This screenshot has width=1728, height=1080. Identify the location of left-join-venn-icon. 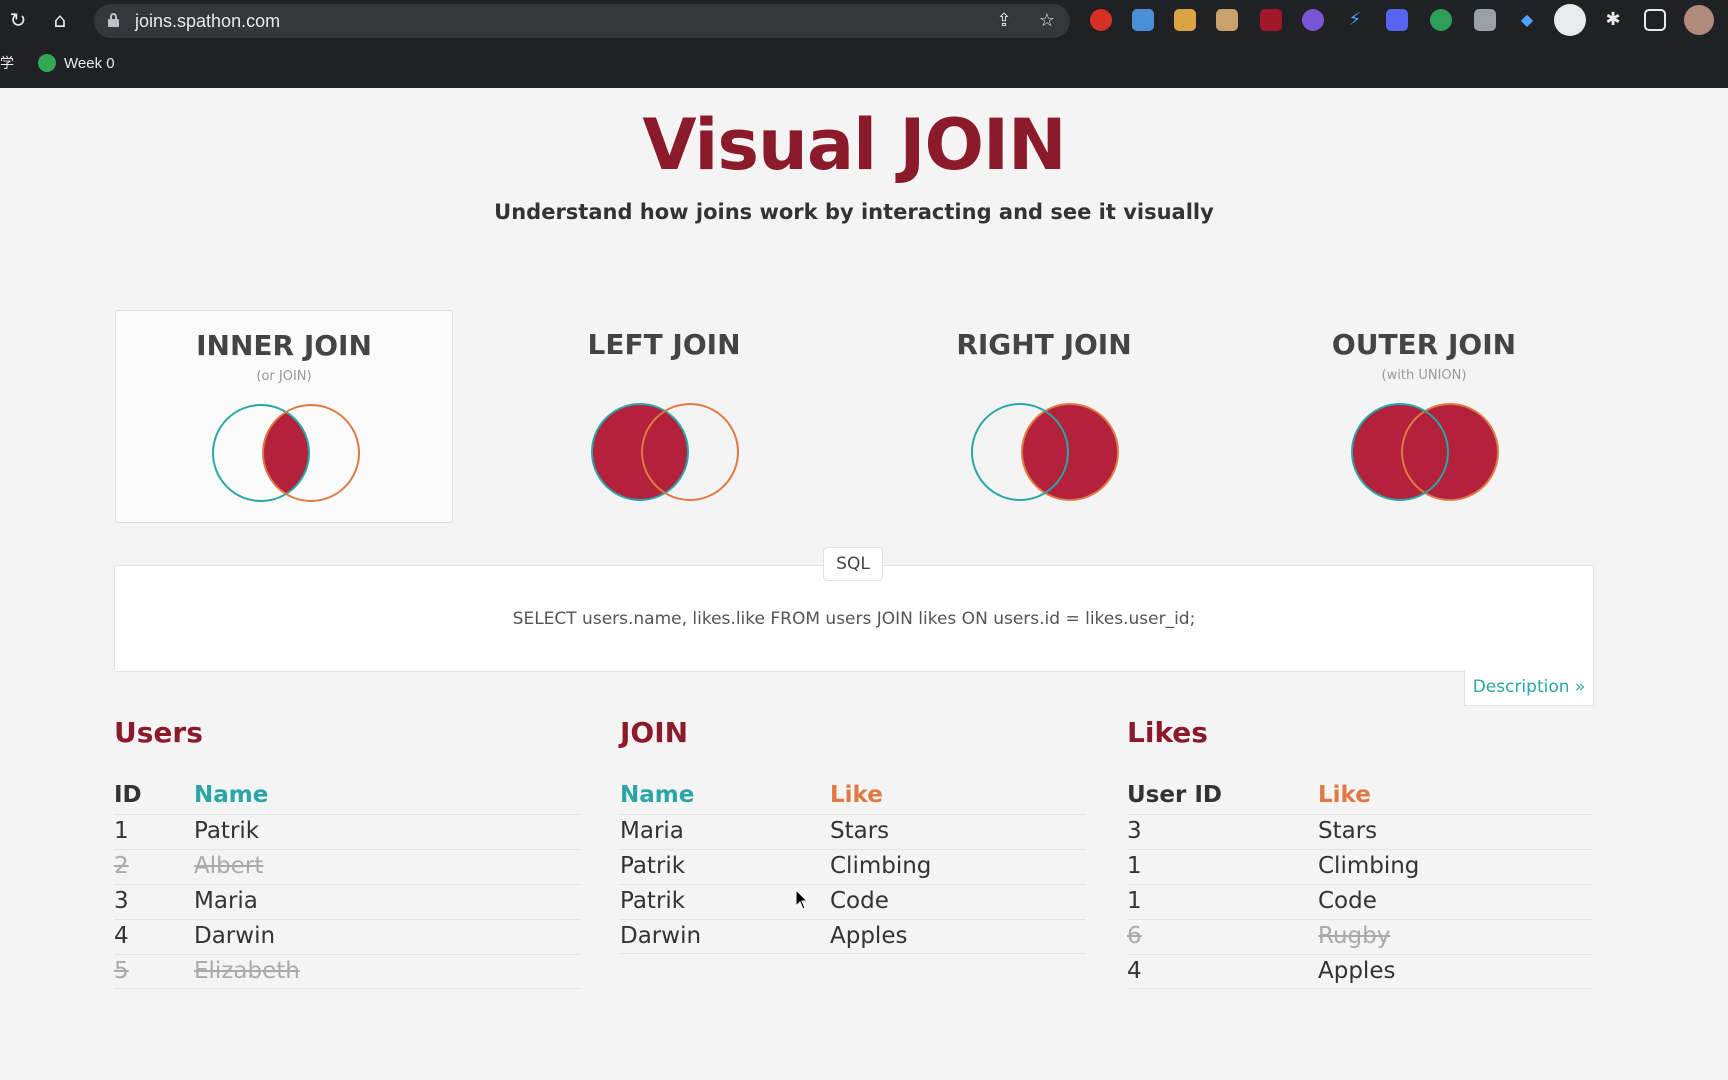
(665, 452).